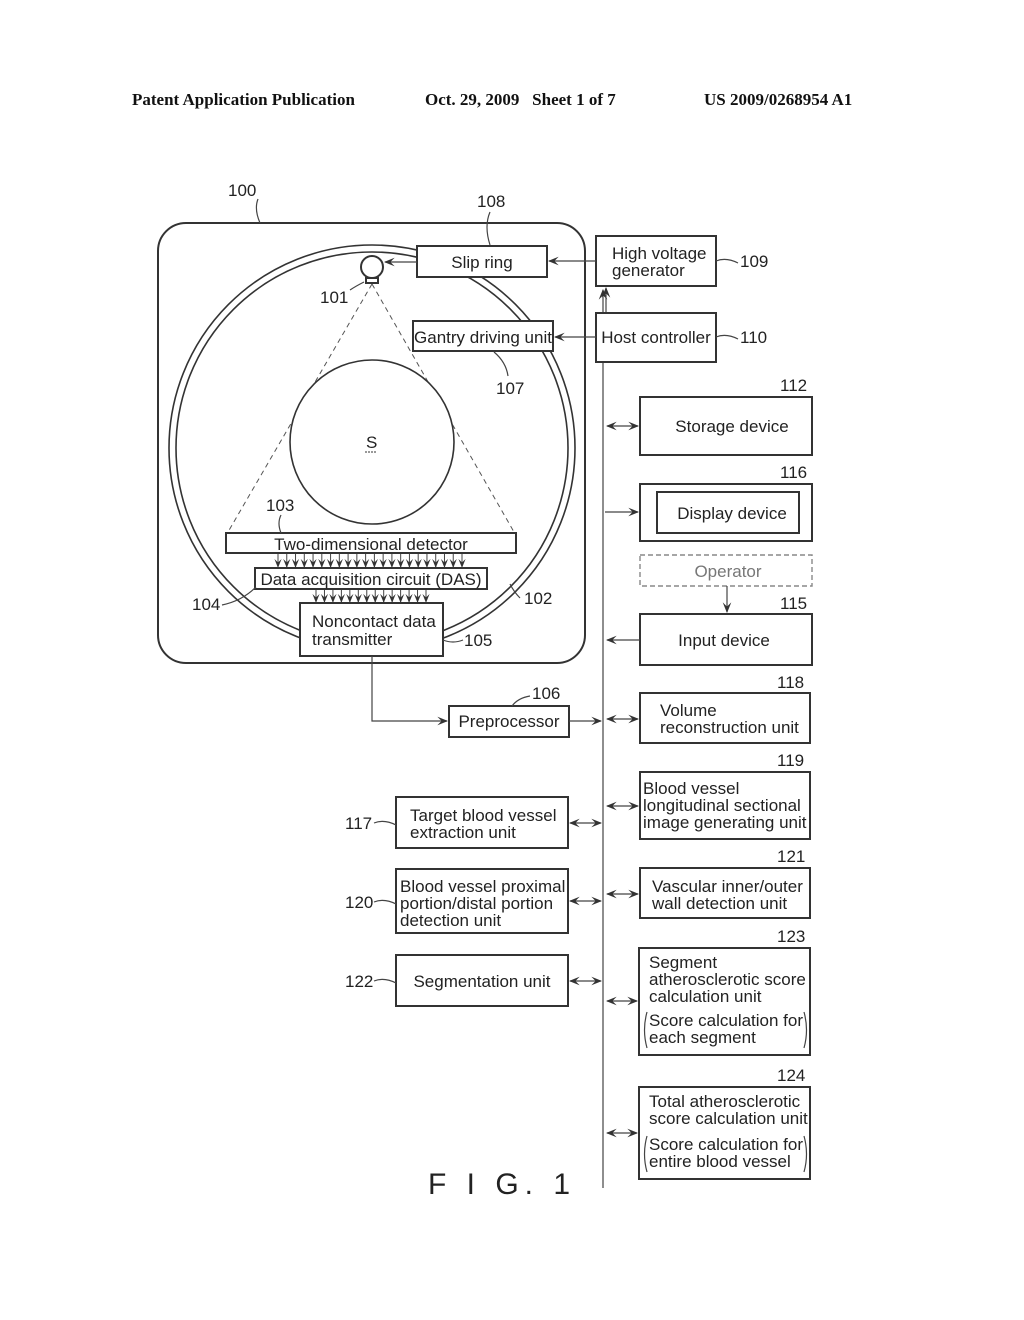  What do you see at coordinates (502, 1184) in the screenshot?
I see `figure-label: F I G. 1` at bounding box center [502, 1184].